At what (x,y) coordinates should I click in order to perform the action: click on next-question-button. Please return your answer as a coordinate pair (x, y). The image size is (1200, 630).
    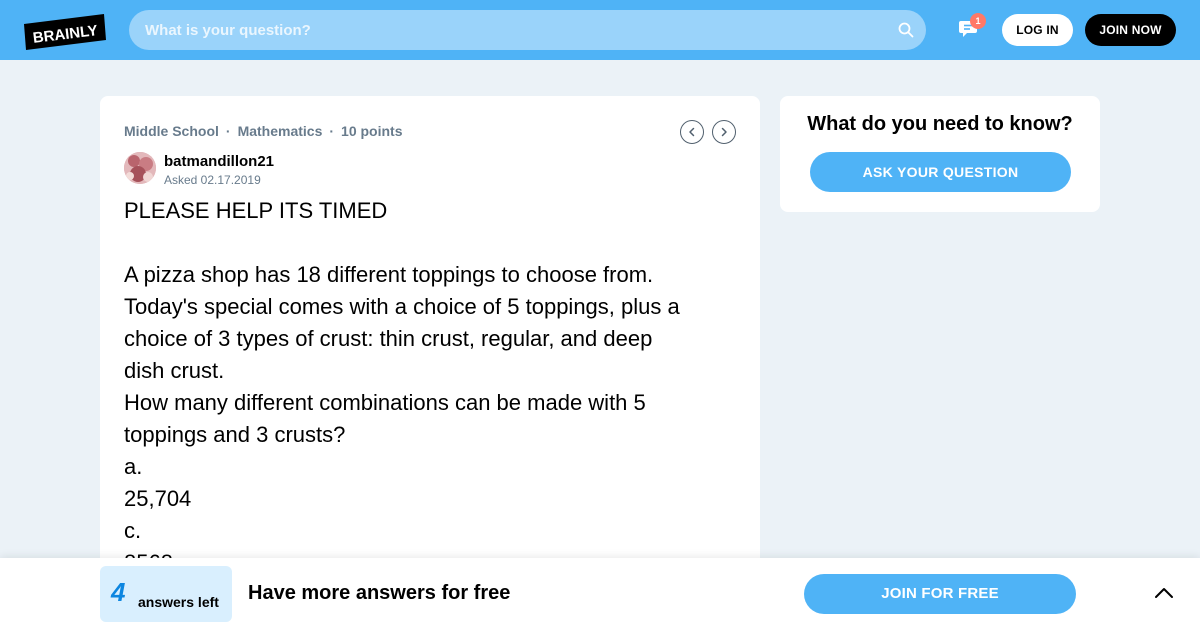
    Looking at the image, I should click on (724, 132).